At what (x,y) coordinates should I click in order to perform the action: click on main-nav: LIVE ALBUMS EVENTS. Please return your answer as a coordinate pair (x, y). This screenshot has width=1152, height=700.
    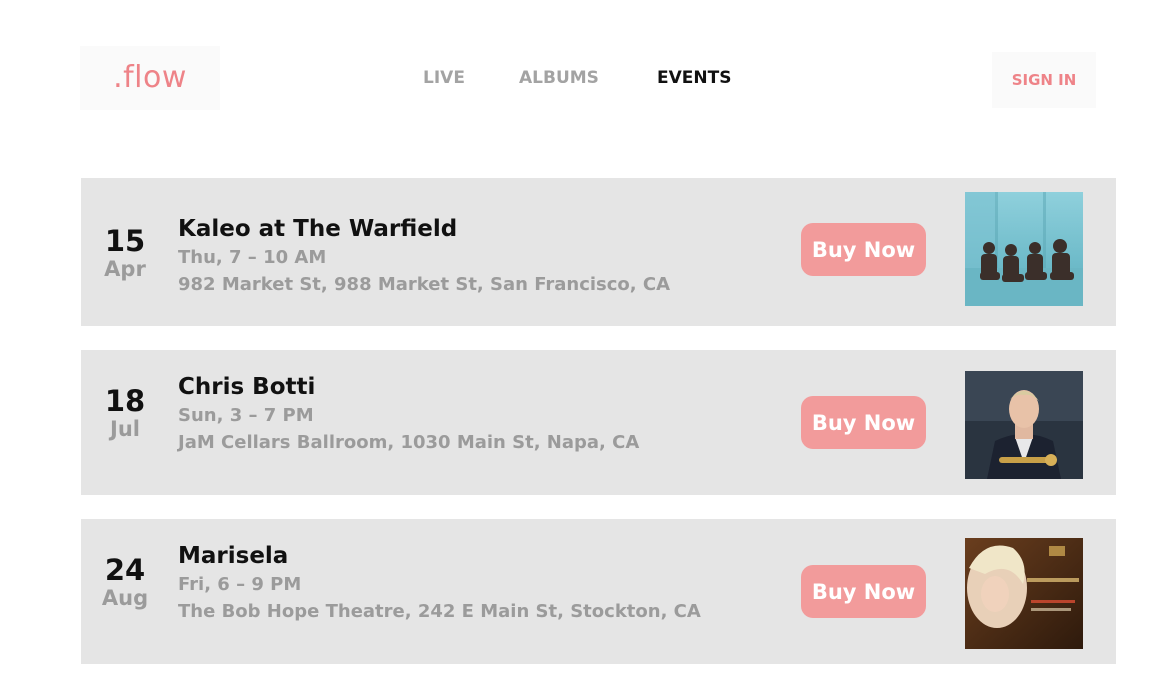
    Looking at the image, I should click on (576, 80).